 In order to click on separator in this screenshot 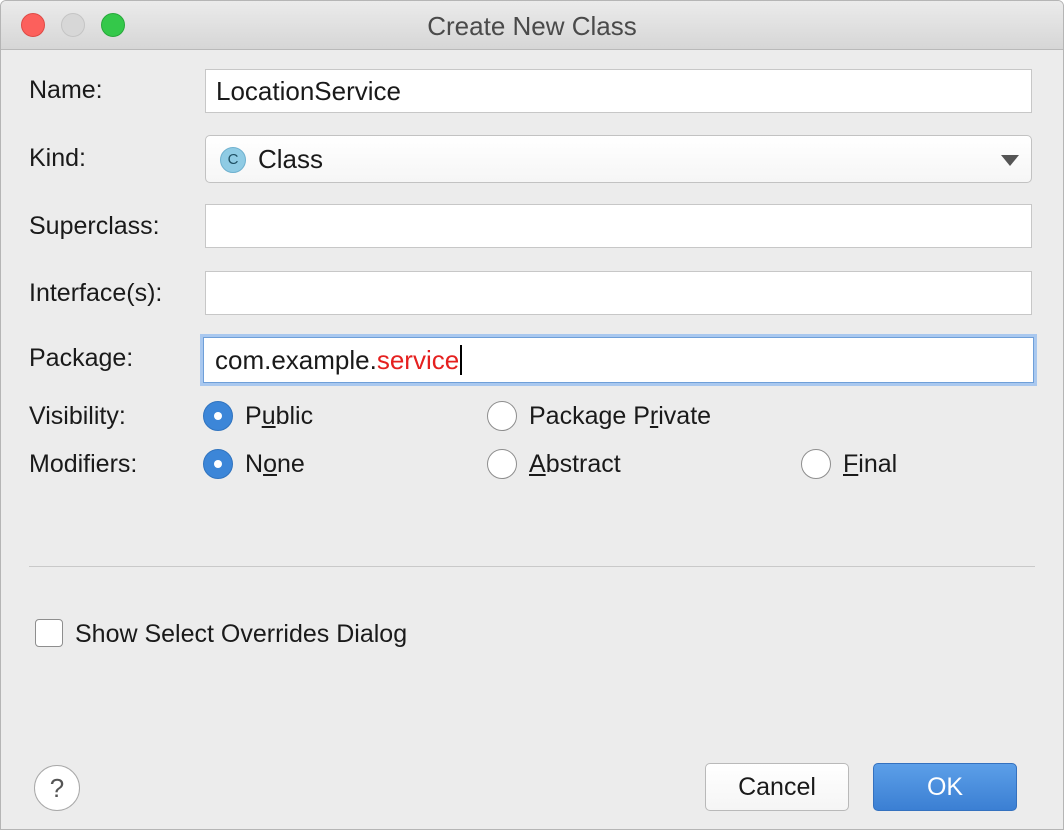, I will do `click(532, 566)`.